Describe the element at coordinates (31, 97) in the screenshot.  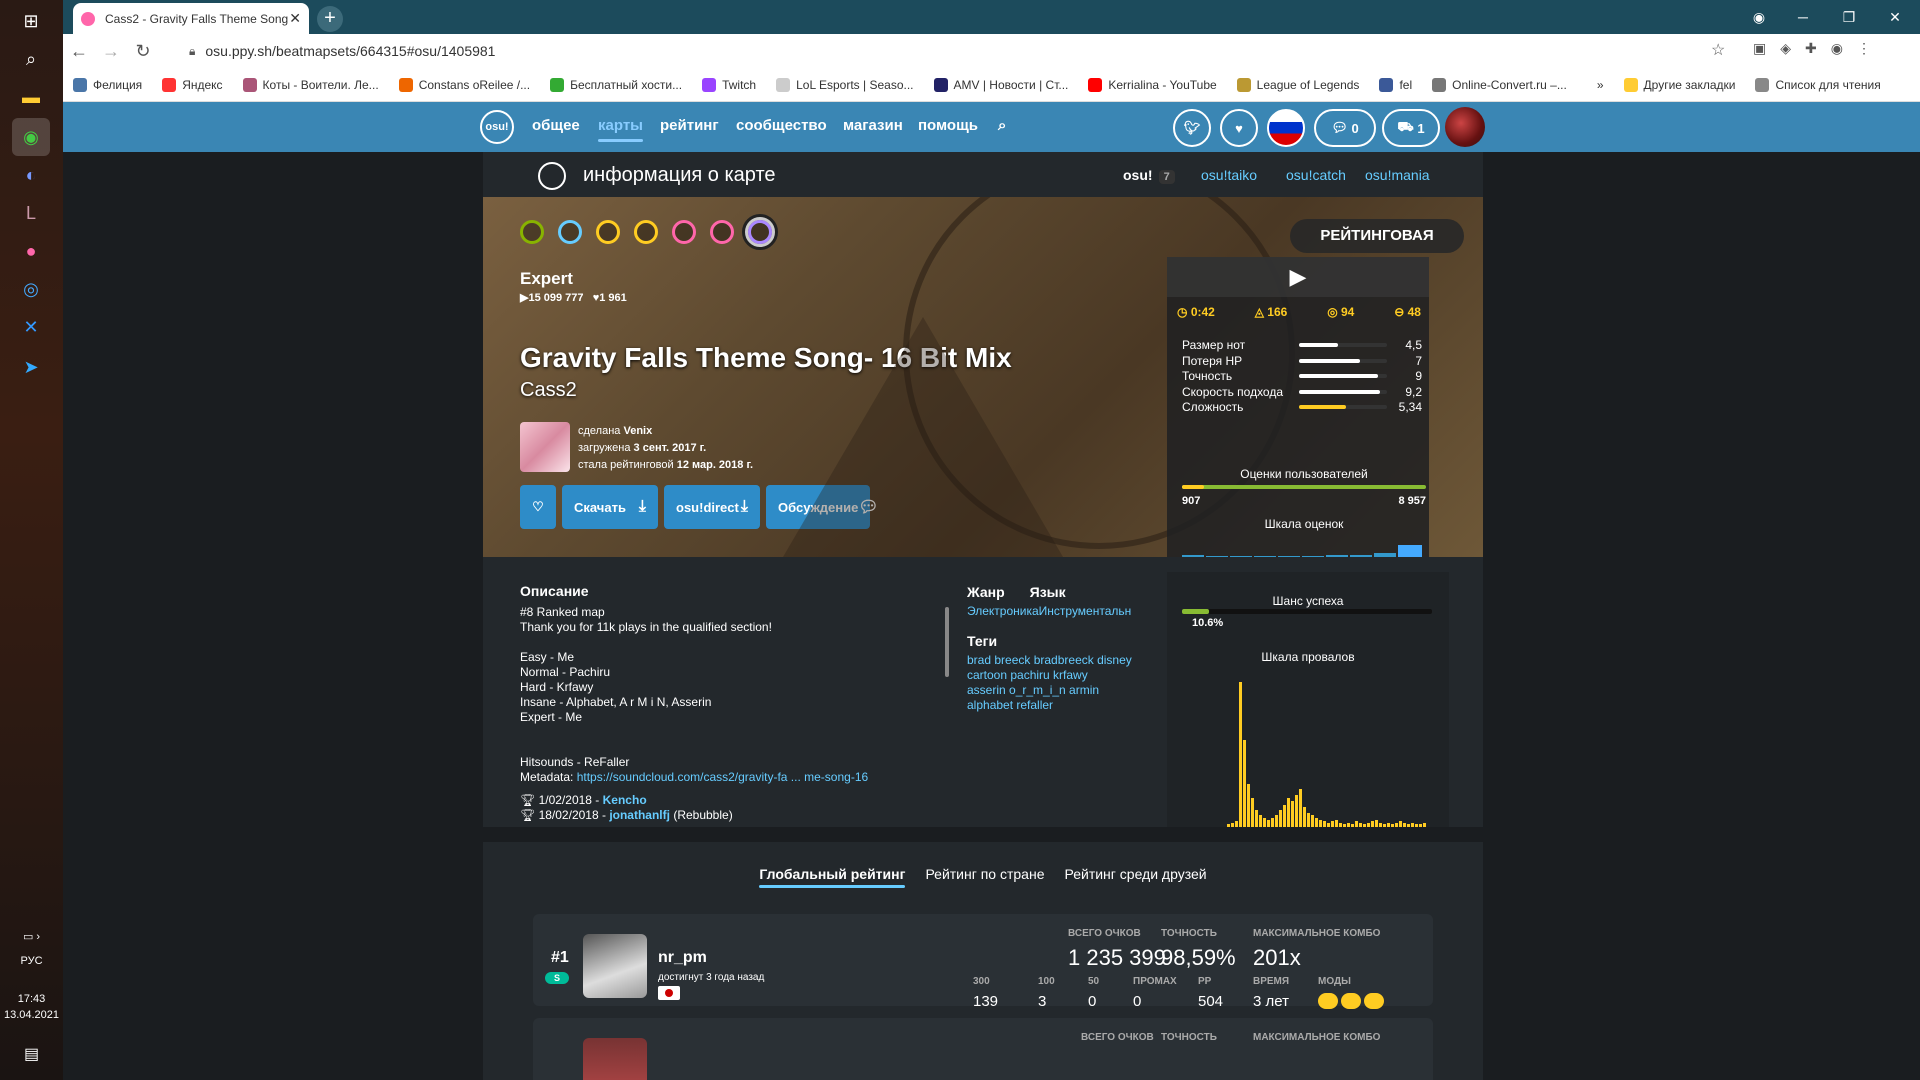
I see `file-explorer-icon: ▬` at that location.